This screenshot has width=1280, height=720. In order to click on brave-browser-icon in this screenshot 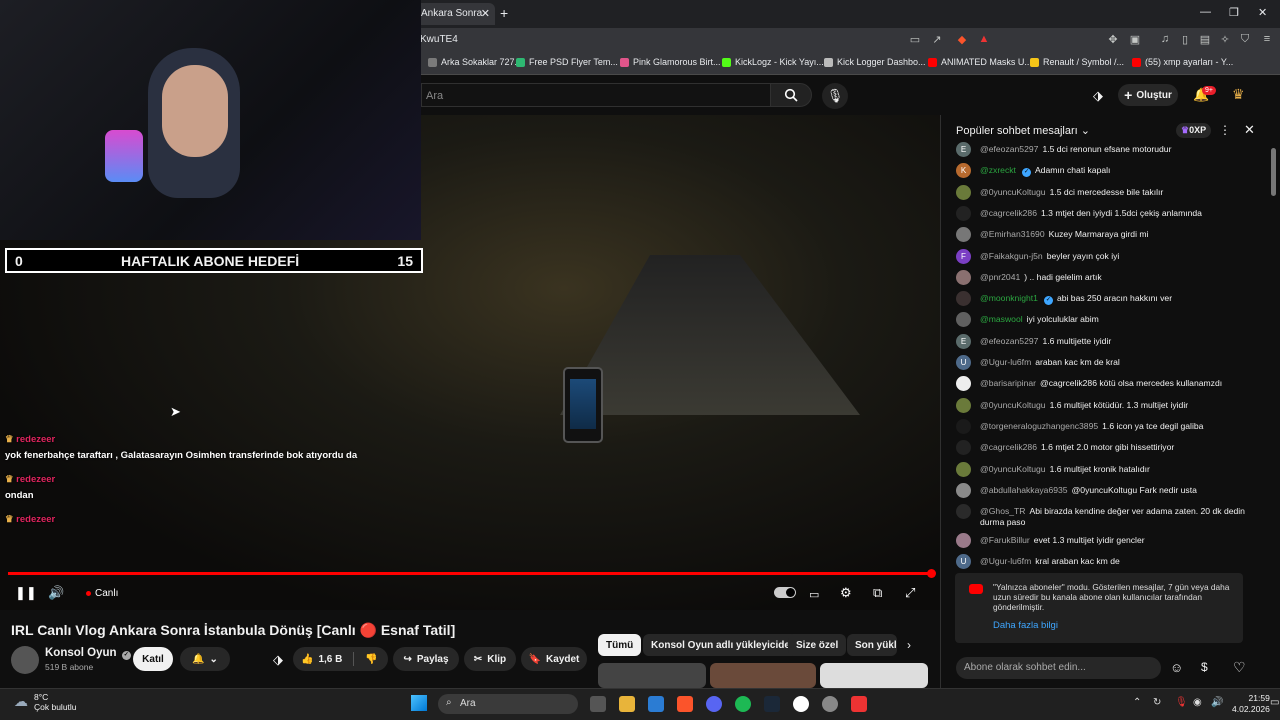, I will do `click(685, 704)`.